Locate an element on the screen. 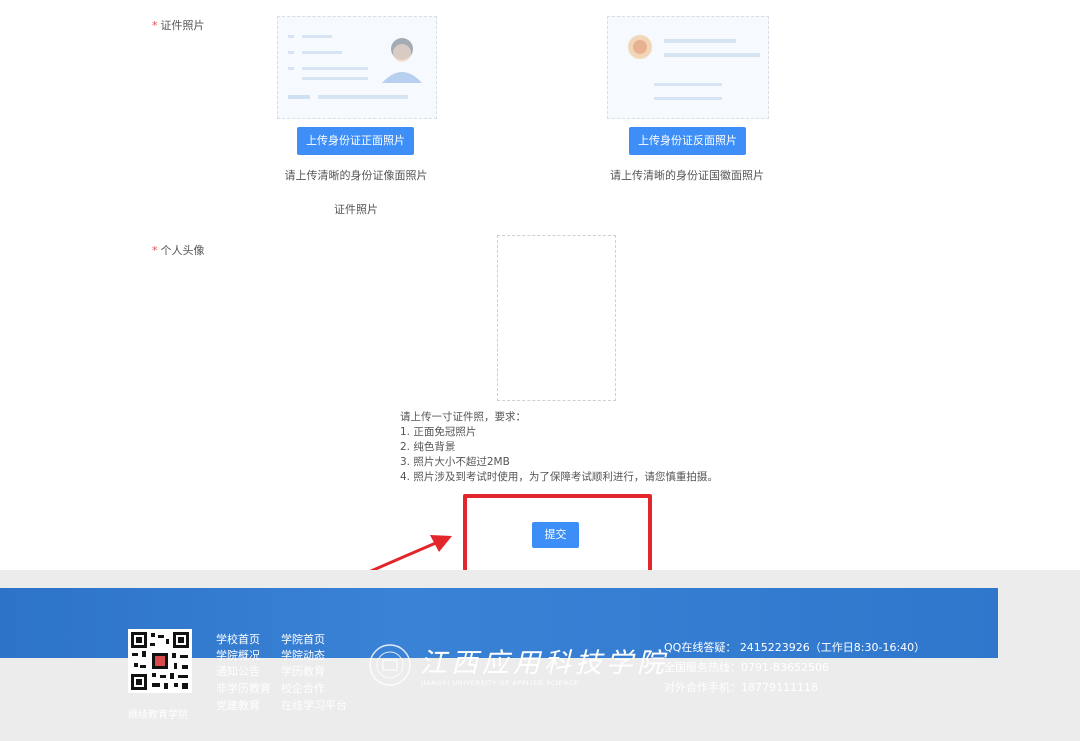 The width and height of the screenshot is (1080, 741). footer-link-non-degree: 非学历教育 is located at coordinates (243, 688).